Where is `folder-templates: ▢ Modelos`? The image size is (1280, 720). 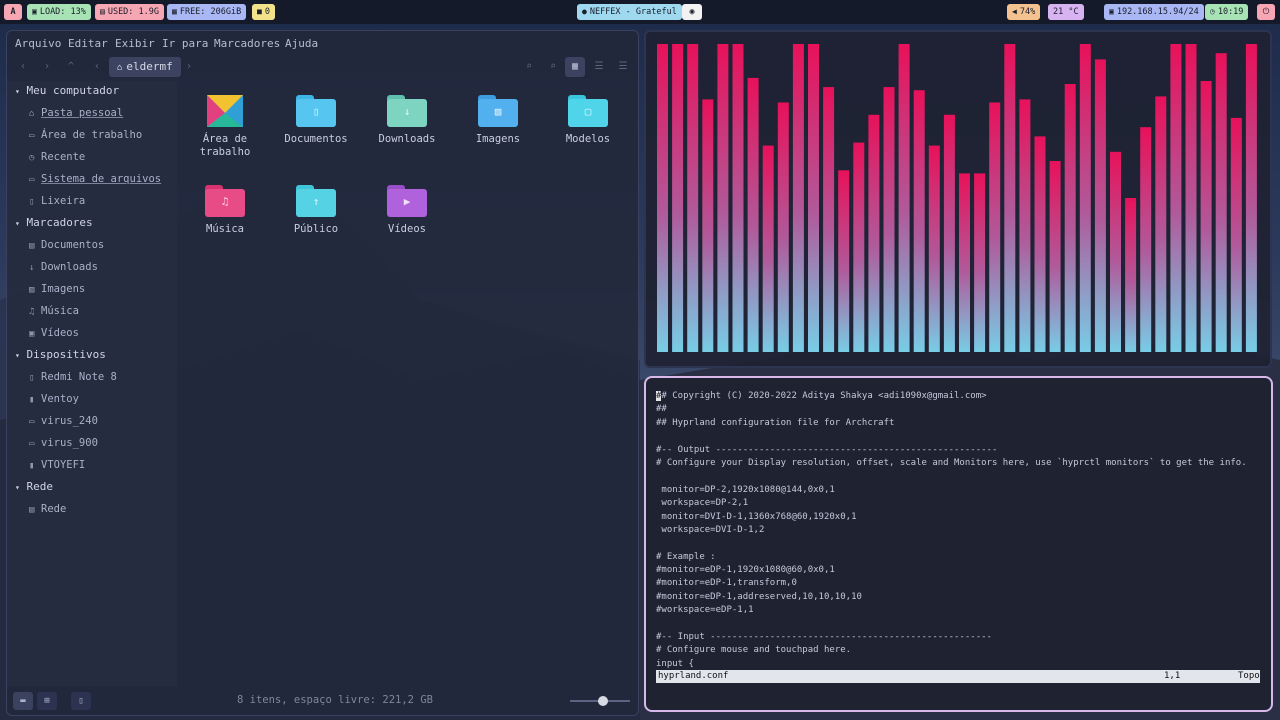
folder-templates: ▢ Modelos is located at coordinates (588, 120).